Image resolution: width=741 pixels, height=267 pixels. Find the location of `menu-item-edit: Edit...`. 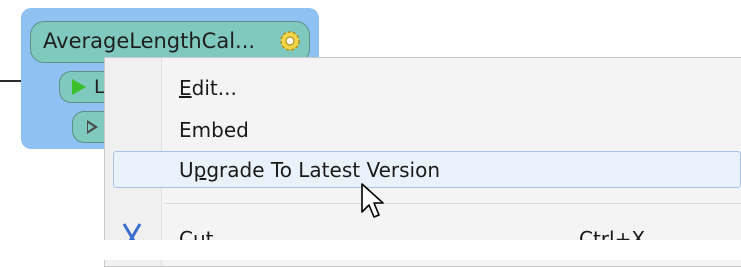

menu-item-edit: Edit... is located at coordinates (423, 87).